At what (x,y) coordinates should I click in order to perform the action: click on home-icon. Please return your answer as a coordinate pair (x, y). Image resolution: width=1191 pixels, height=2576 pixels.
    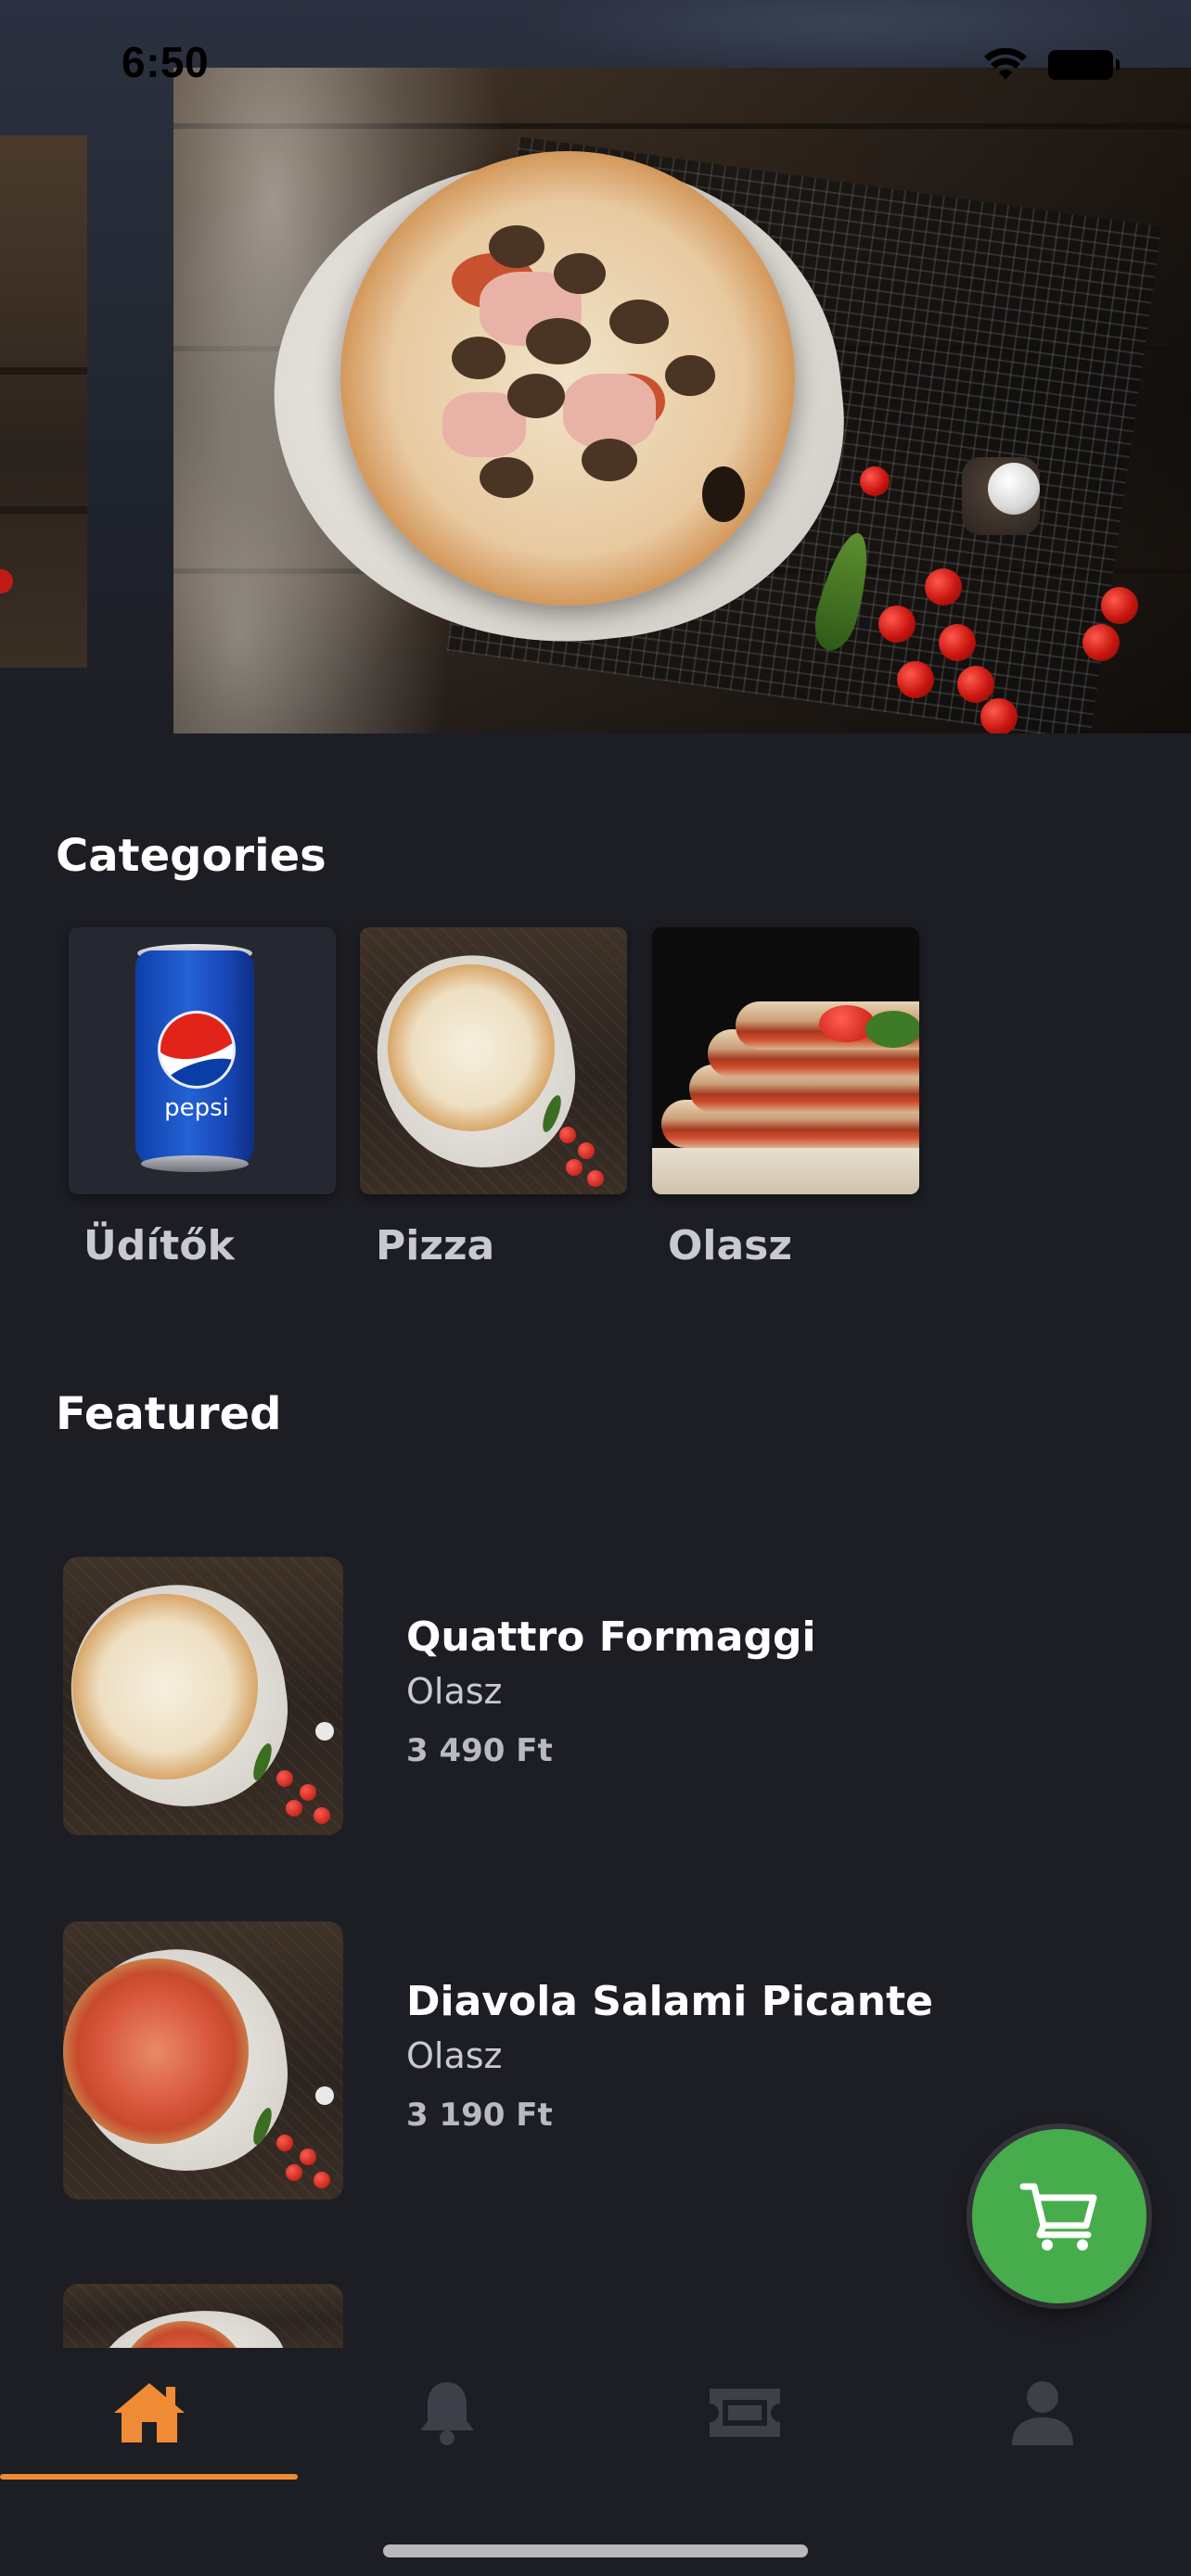
    Looking at the image, I should click on (149, 2412).